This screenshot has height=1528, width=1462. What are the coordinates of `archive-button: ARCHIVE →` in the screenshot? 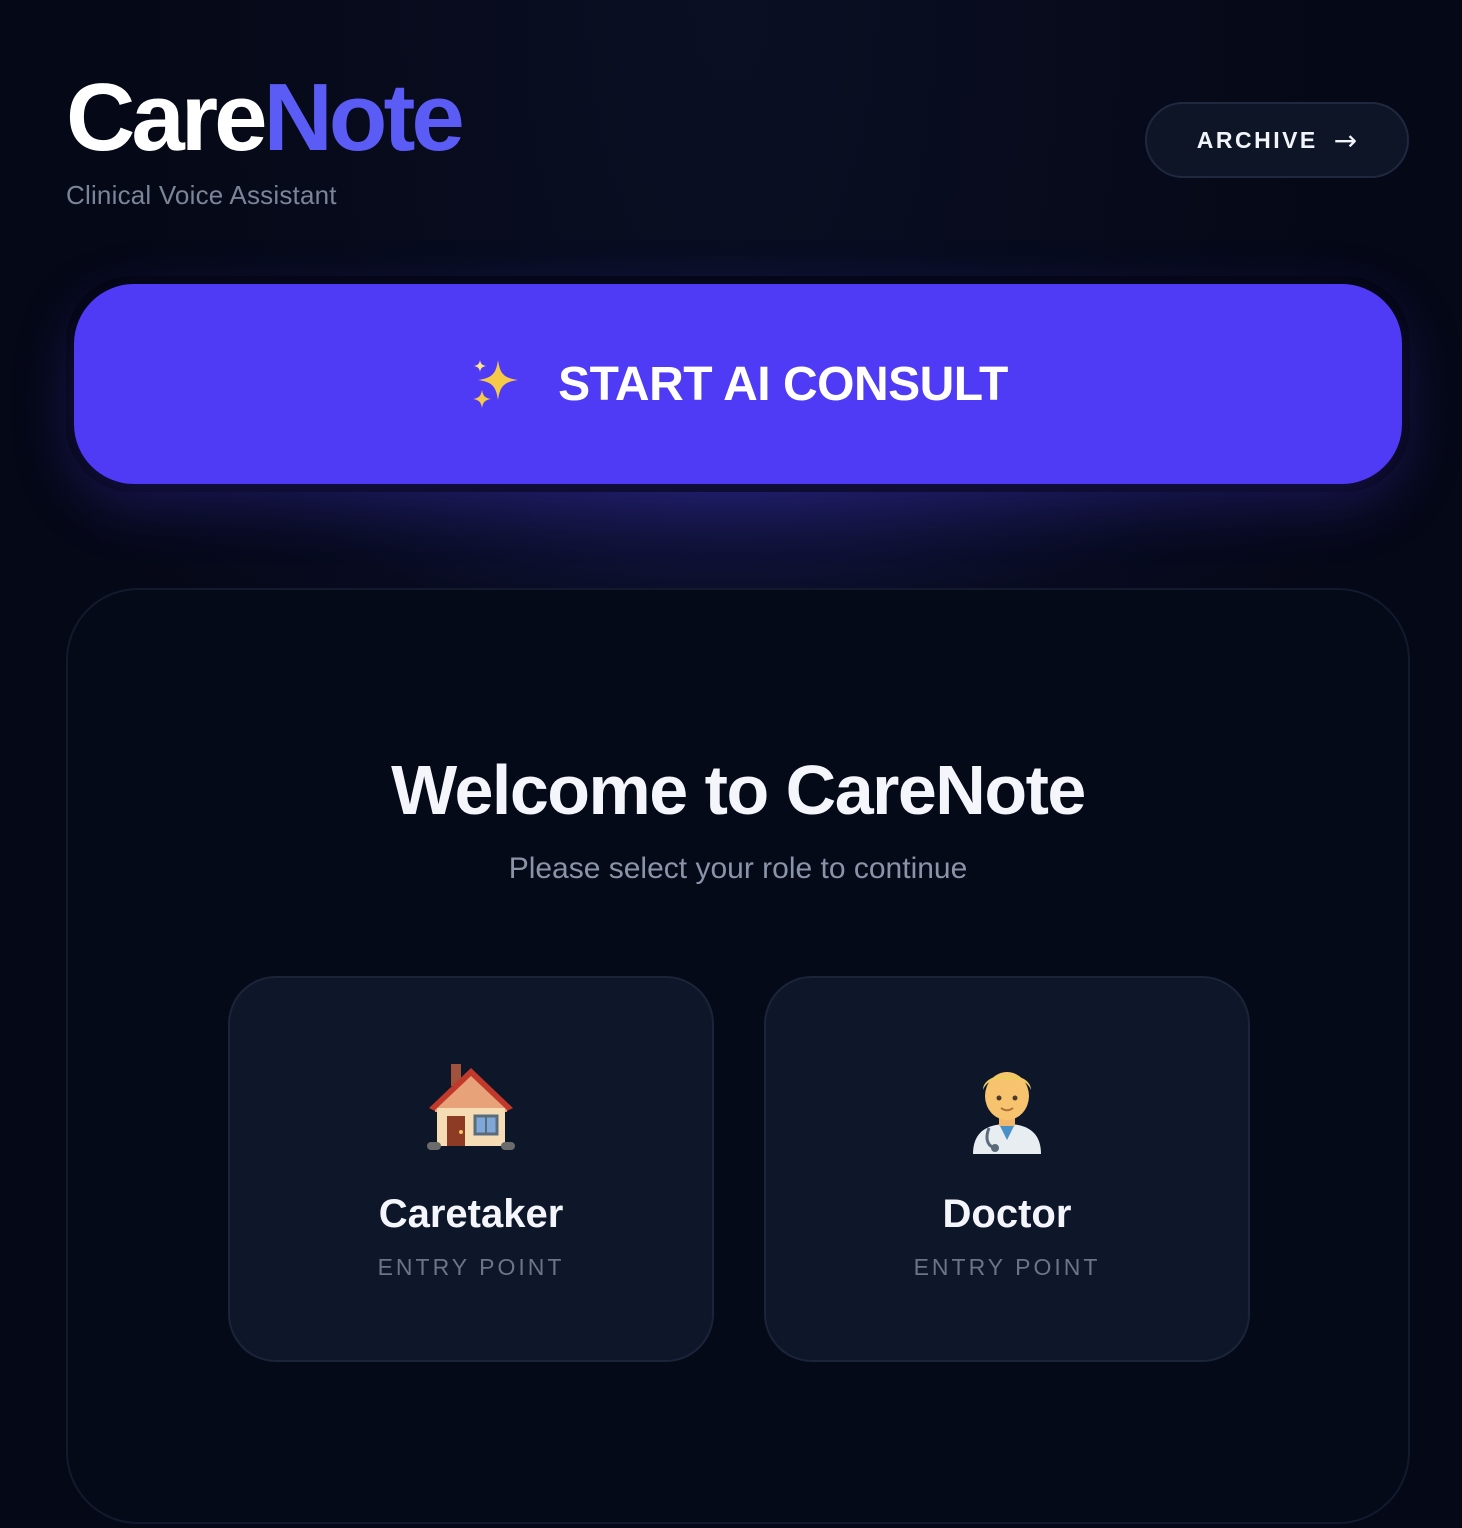 It's located at (1277, 140).